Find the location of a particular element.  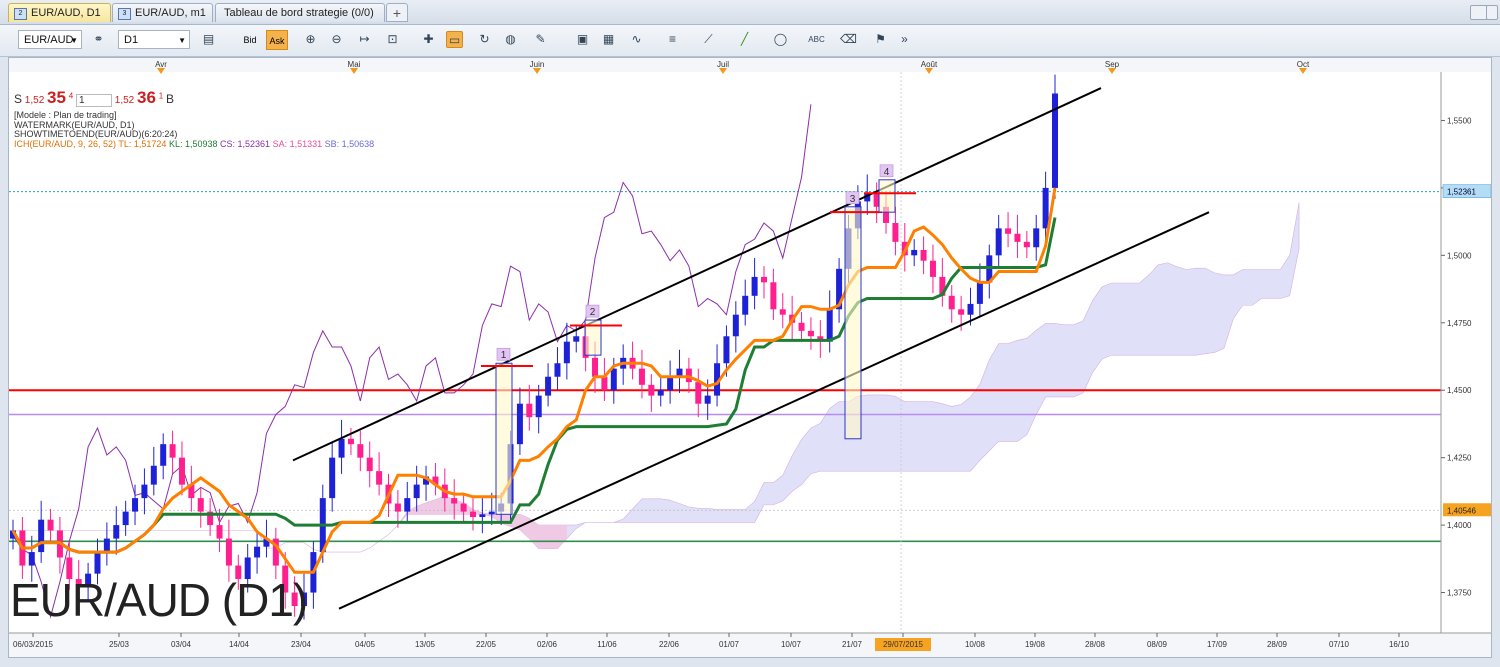

price-axis-background is located at coordinates (1466, 352).